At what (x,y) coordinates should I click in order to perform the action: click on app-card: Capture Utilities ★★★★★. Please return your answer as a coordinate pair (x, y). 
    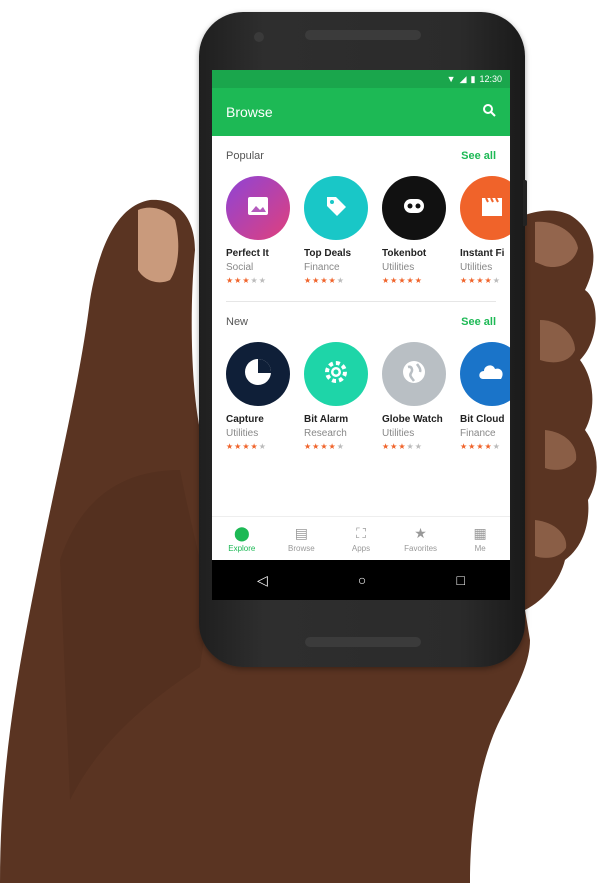
    Looking at the image, I should click on (258, 396).